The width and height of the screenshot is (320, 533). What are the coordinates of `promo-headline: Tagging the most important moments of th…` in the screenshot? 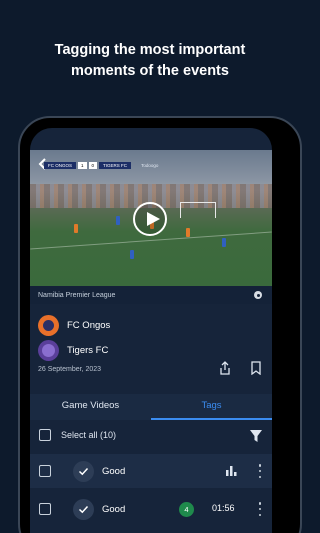 It's located at (150, 61).